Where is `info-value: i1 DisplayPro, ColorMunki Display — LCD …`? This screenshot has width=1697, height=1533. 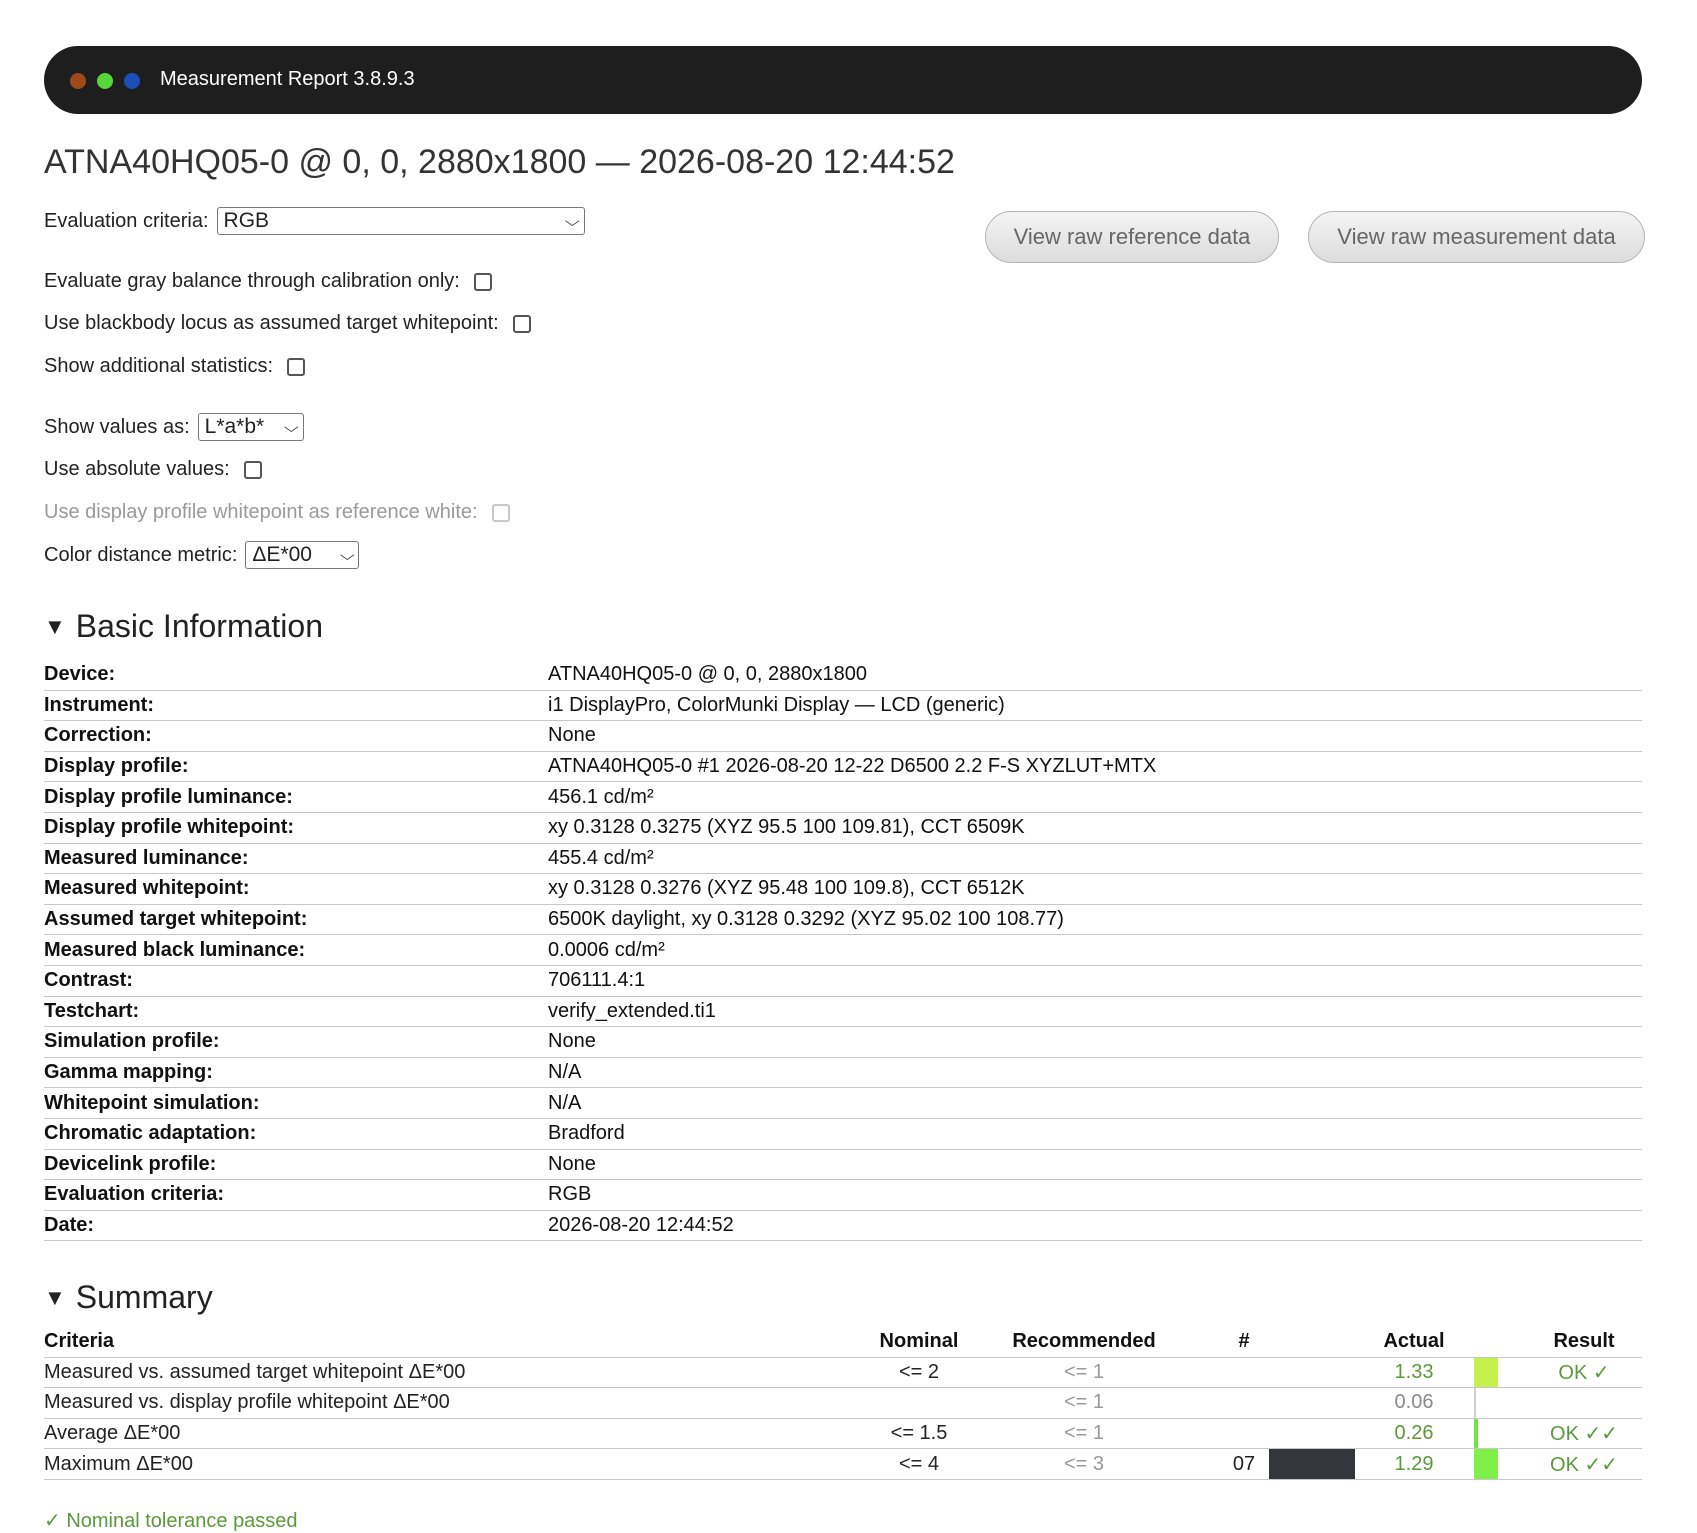
info-value: i1 DisplayPro, ColorMunki Display — LCD … is located at coordinates (776, 704).